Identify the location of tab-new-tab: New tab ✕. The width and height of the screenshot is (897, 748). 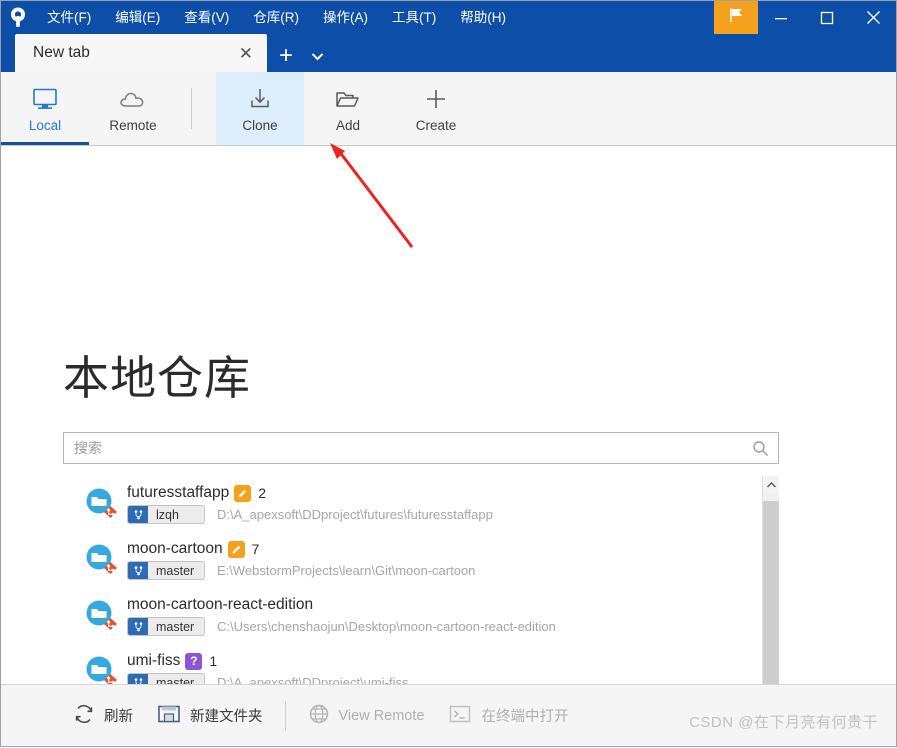
(141, 53).